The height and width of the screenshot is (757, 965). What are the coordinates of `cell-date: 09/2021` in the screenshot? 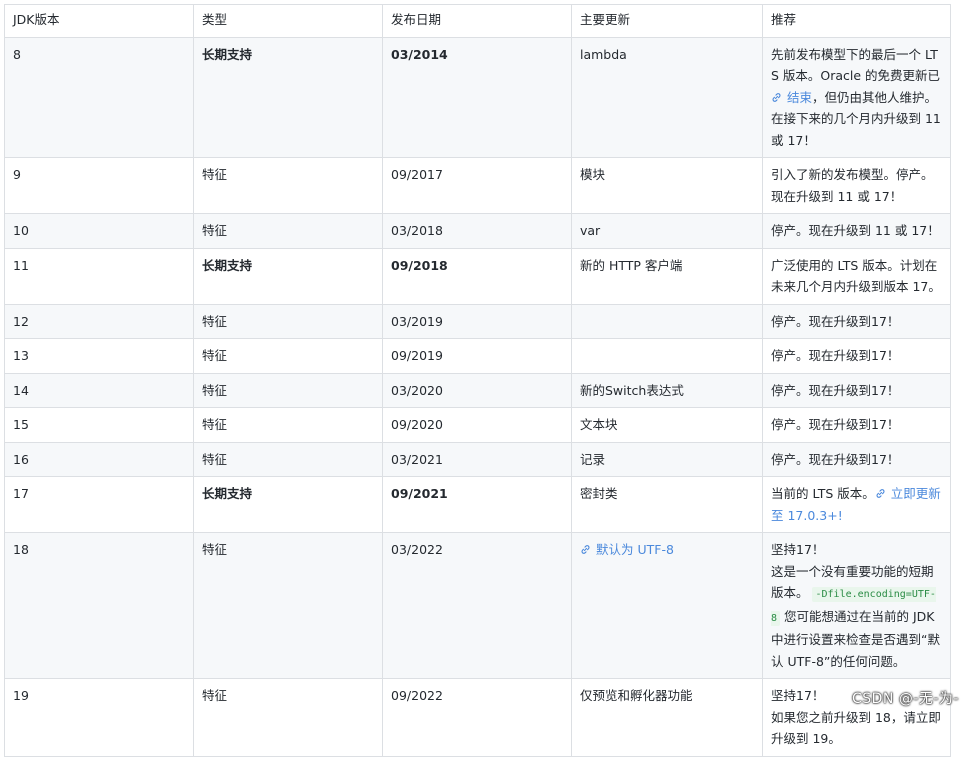 It's located at (477, 504).